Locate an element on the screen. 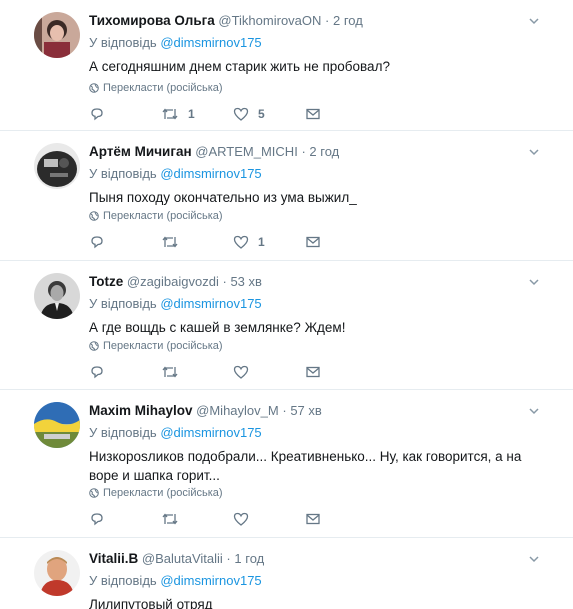  user-name: Maxim Mihaylov is located at coordinates (141, 410).